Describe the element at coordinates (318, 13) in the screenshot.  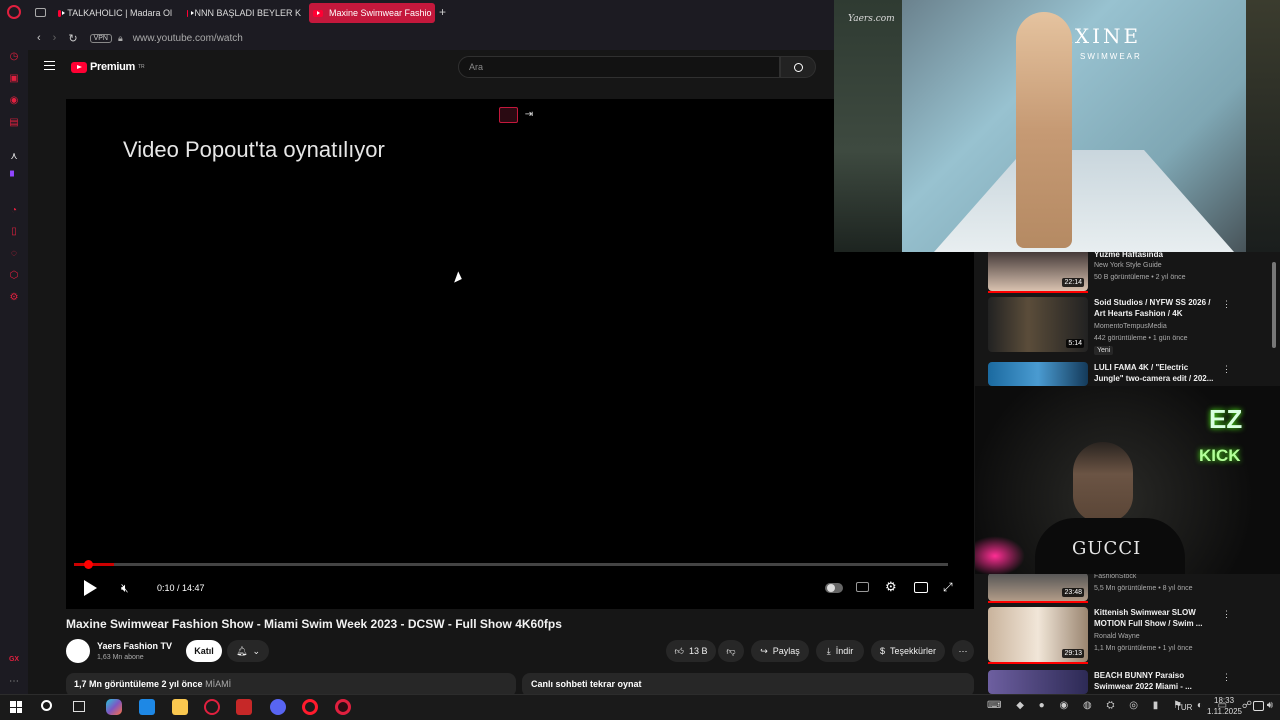
I see `youtube-favicon-icon` at that location.